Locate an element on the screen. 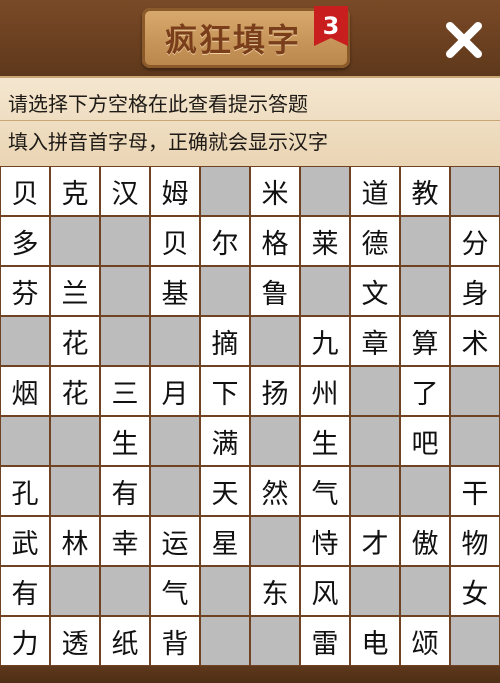  grid-cell-letter: 分 is located at coordinates (475, 241).